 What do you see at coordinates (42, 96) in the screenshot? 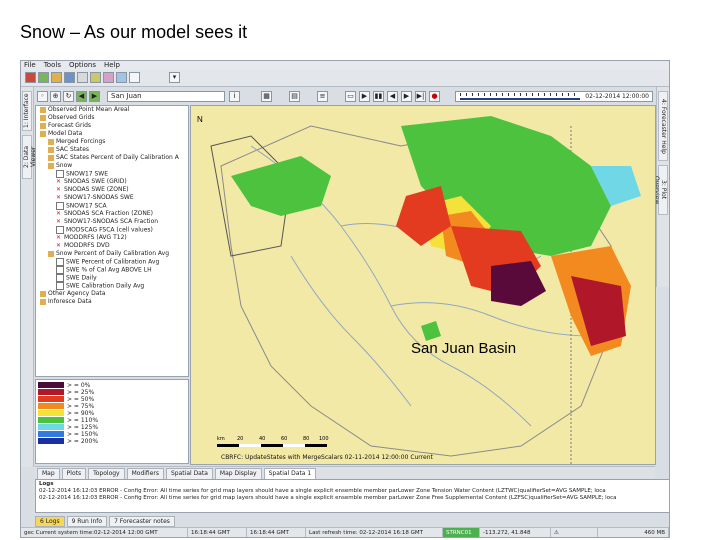
I see `tree-collapse-icon: ◦` at bounding box center [42, 96].